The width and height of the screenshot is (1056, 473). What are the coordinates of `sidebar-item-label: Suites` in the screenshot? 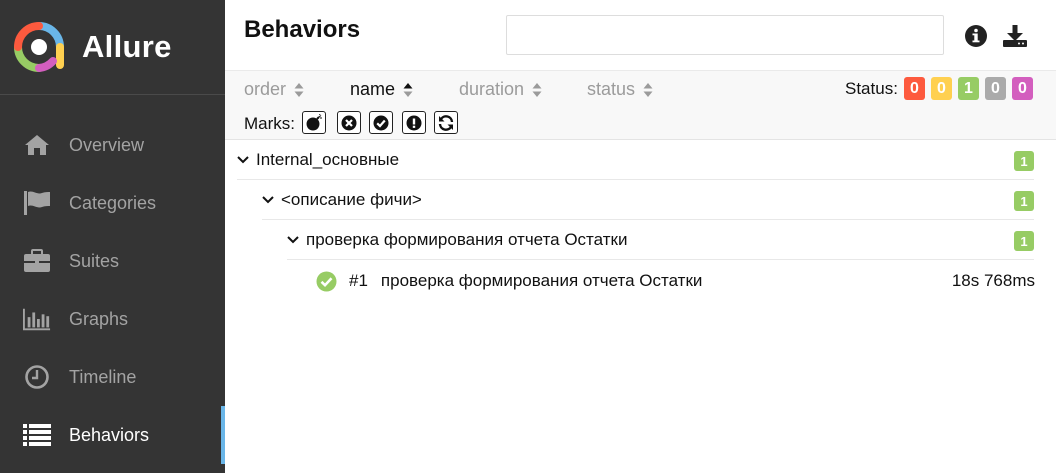 It's located at (94, 260).